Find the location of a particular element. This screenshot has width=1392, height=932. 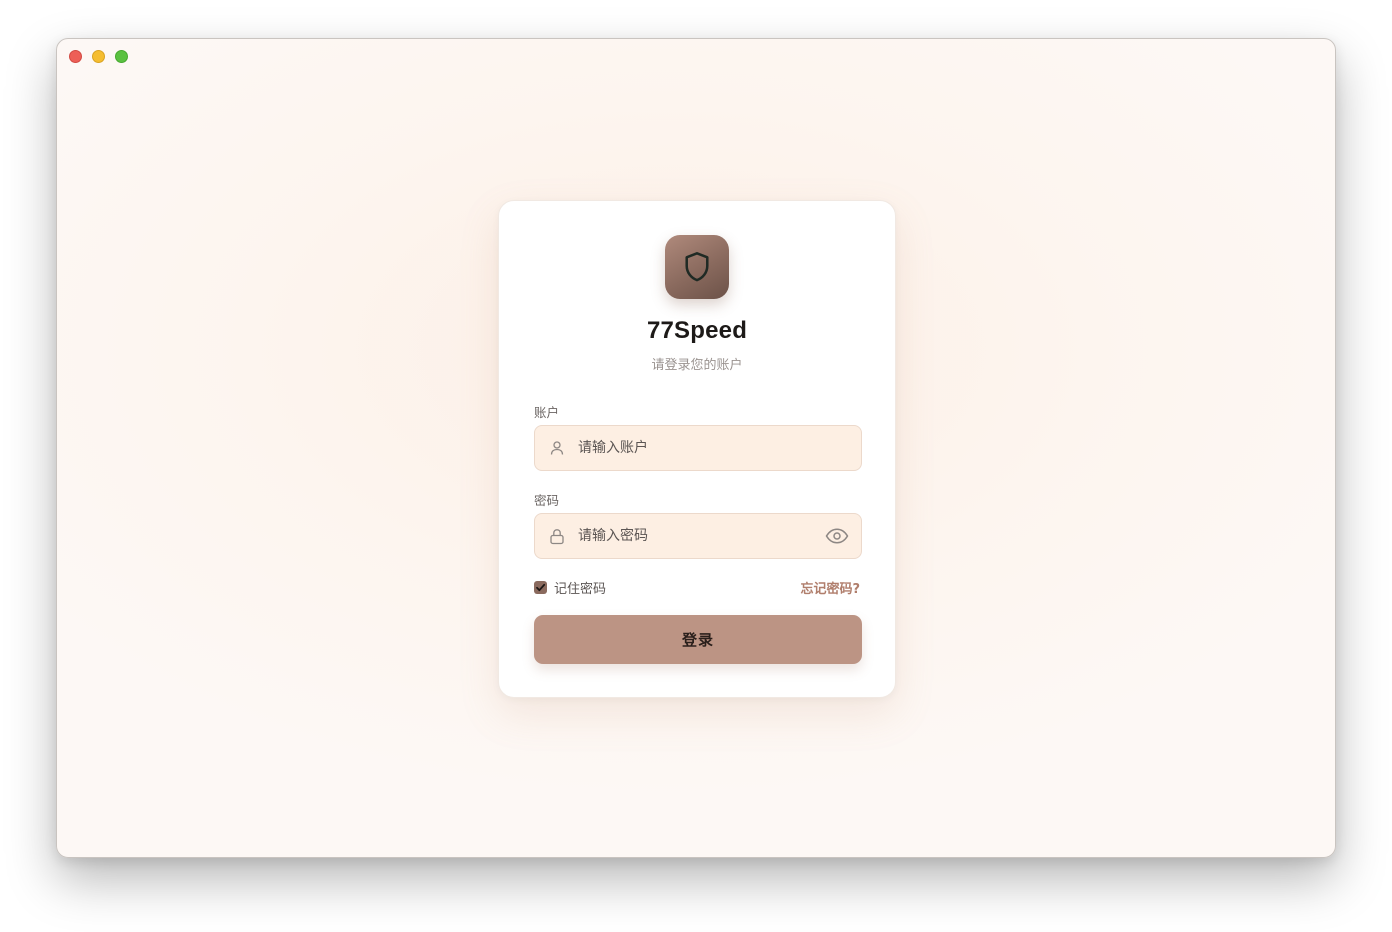

login-subtitle: 请登录您的账户 is located at coordinates (697, 365).